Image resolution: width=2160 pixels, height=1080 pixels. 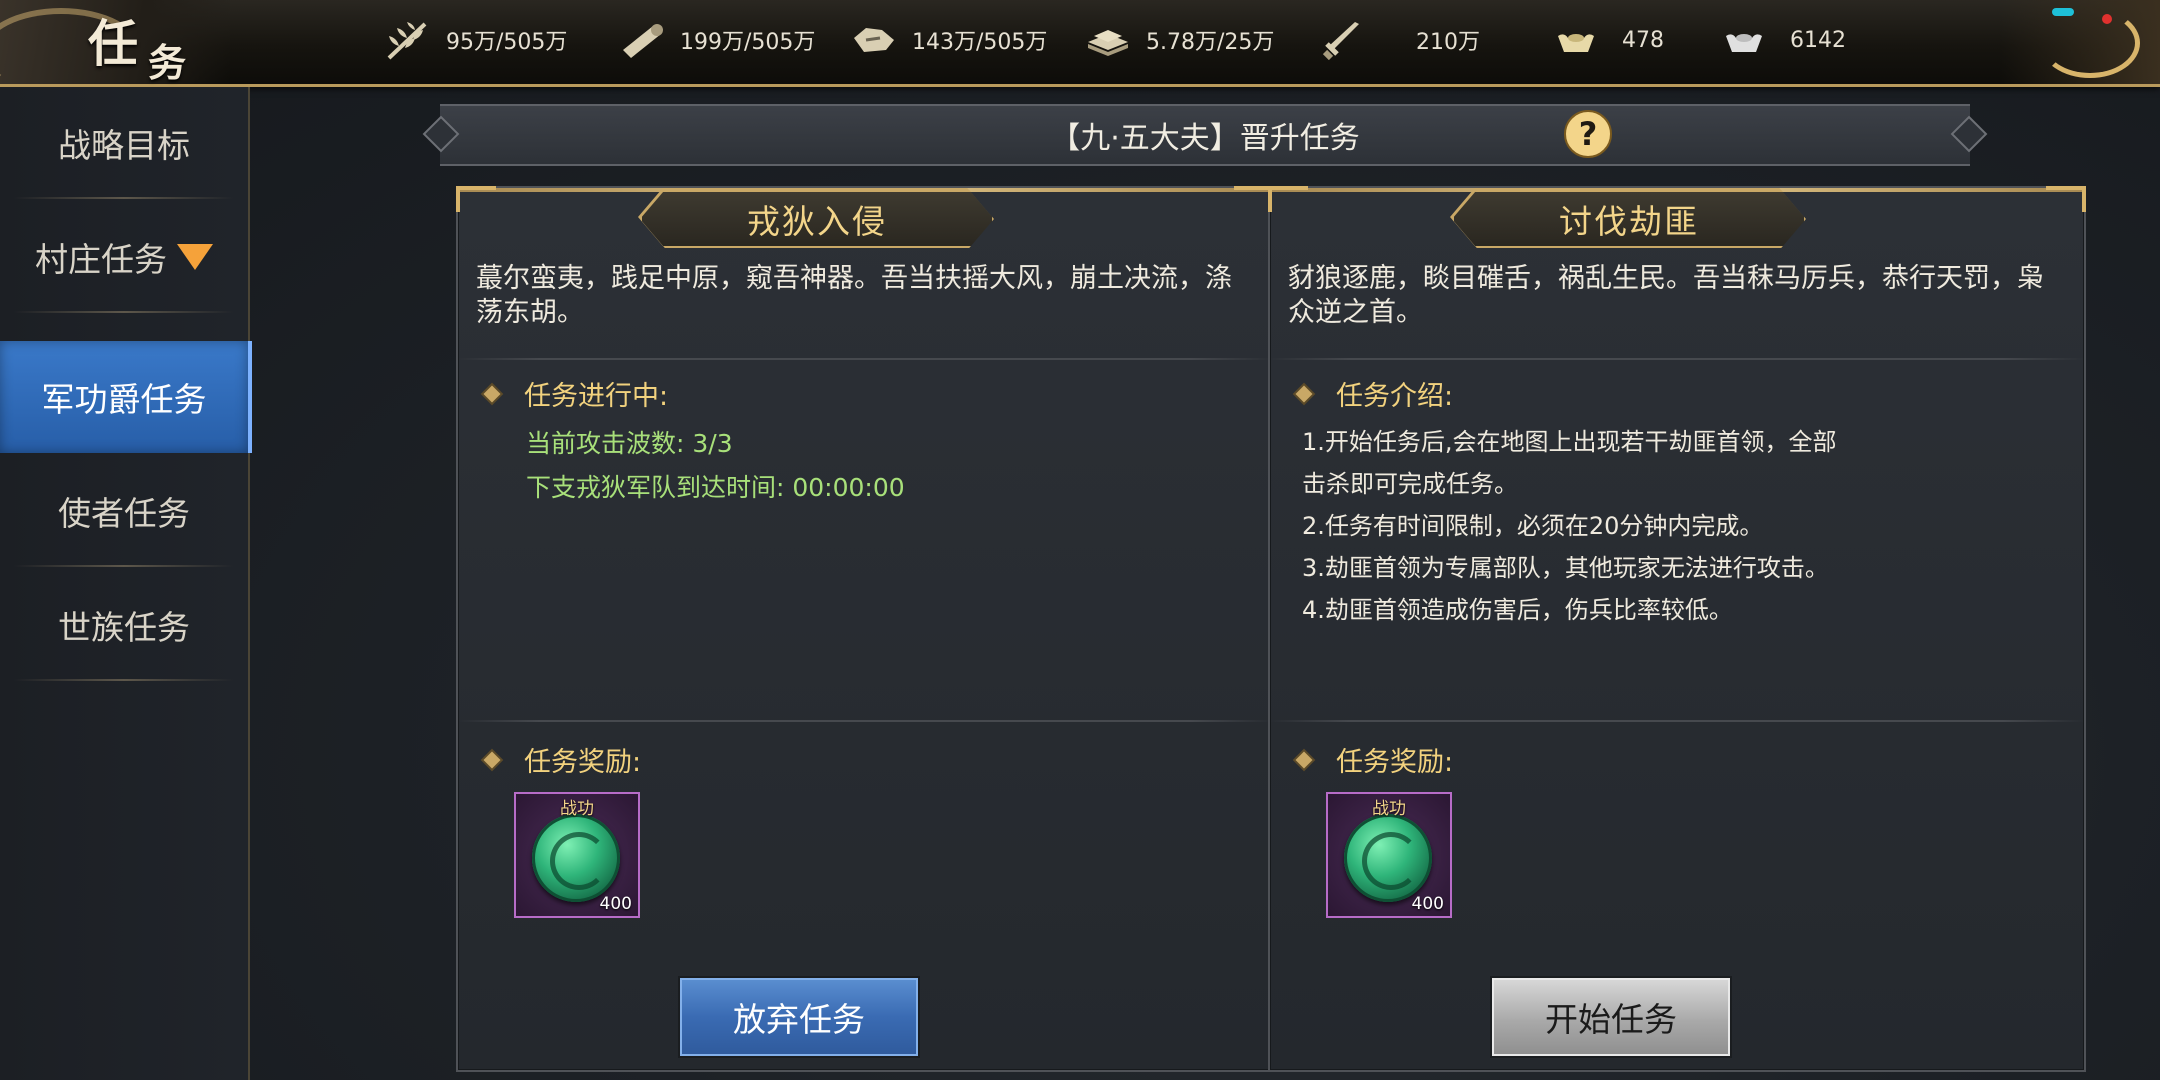 I want to click on panel-title: 戎狄入侵, so click(x=817, y=219).